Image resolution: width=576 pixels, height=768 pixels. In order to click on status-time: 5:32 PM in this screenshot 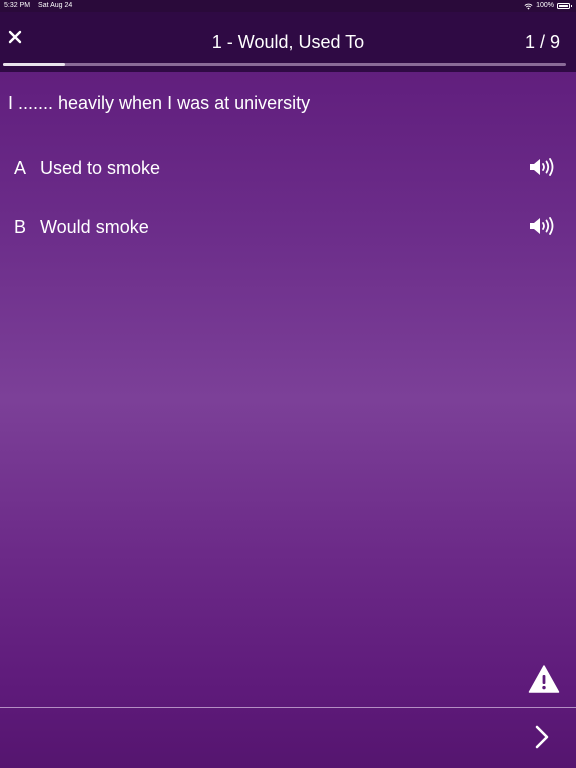, I will do `click(17, 5)`.